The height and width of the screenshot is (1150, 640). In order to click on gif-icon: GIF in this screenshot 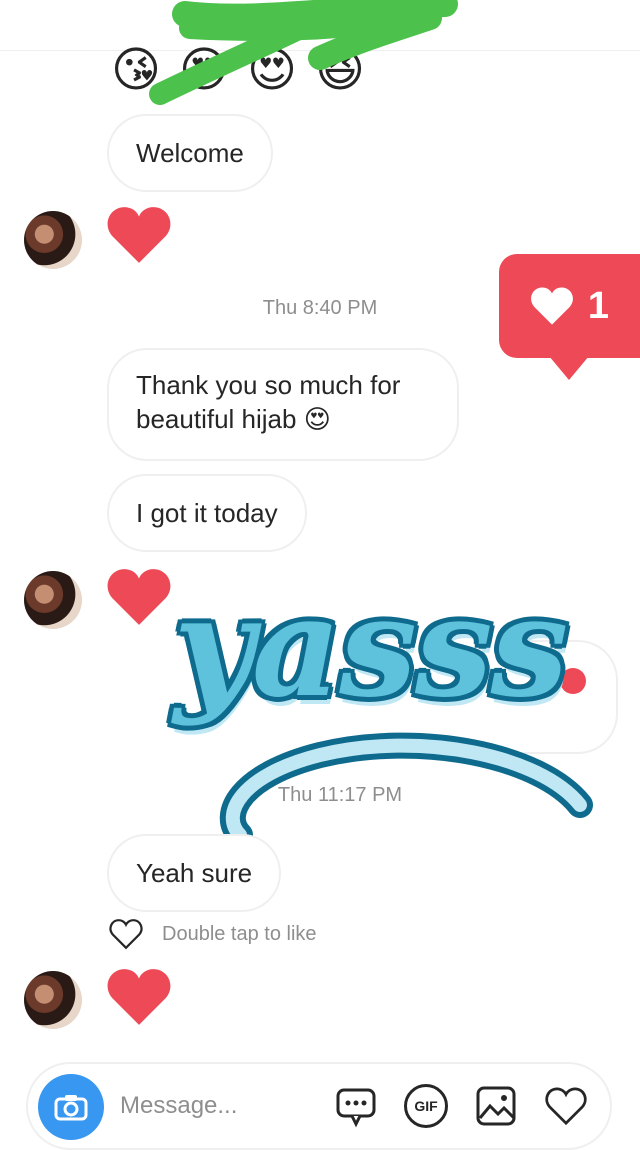, I will do `click(426, 1106)`.